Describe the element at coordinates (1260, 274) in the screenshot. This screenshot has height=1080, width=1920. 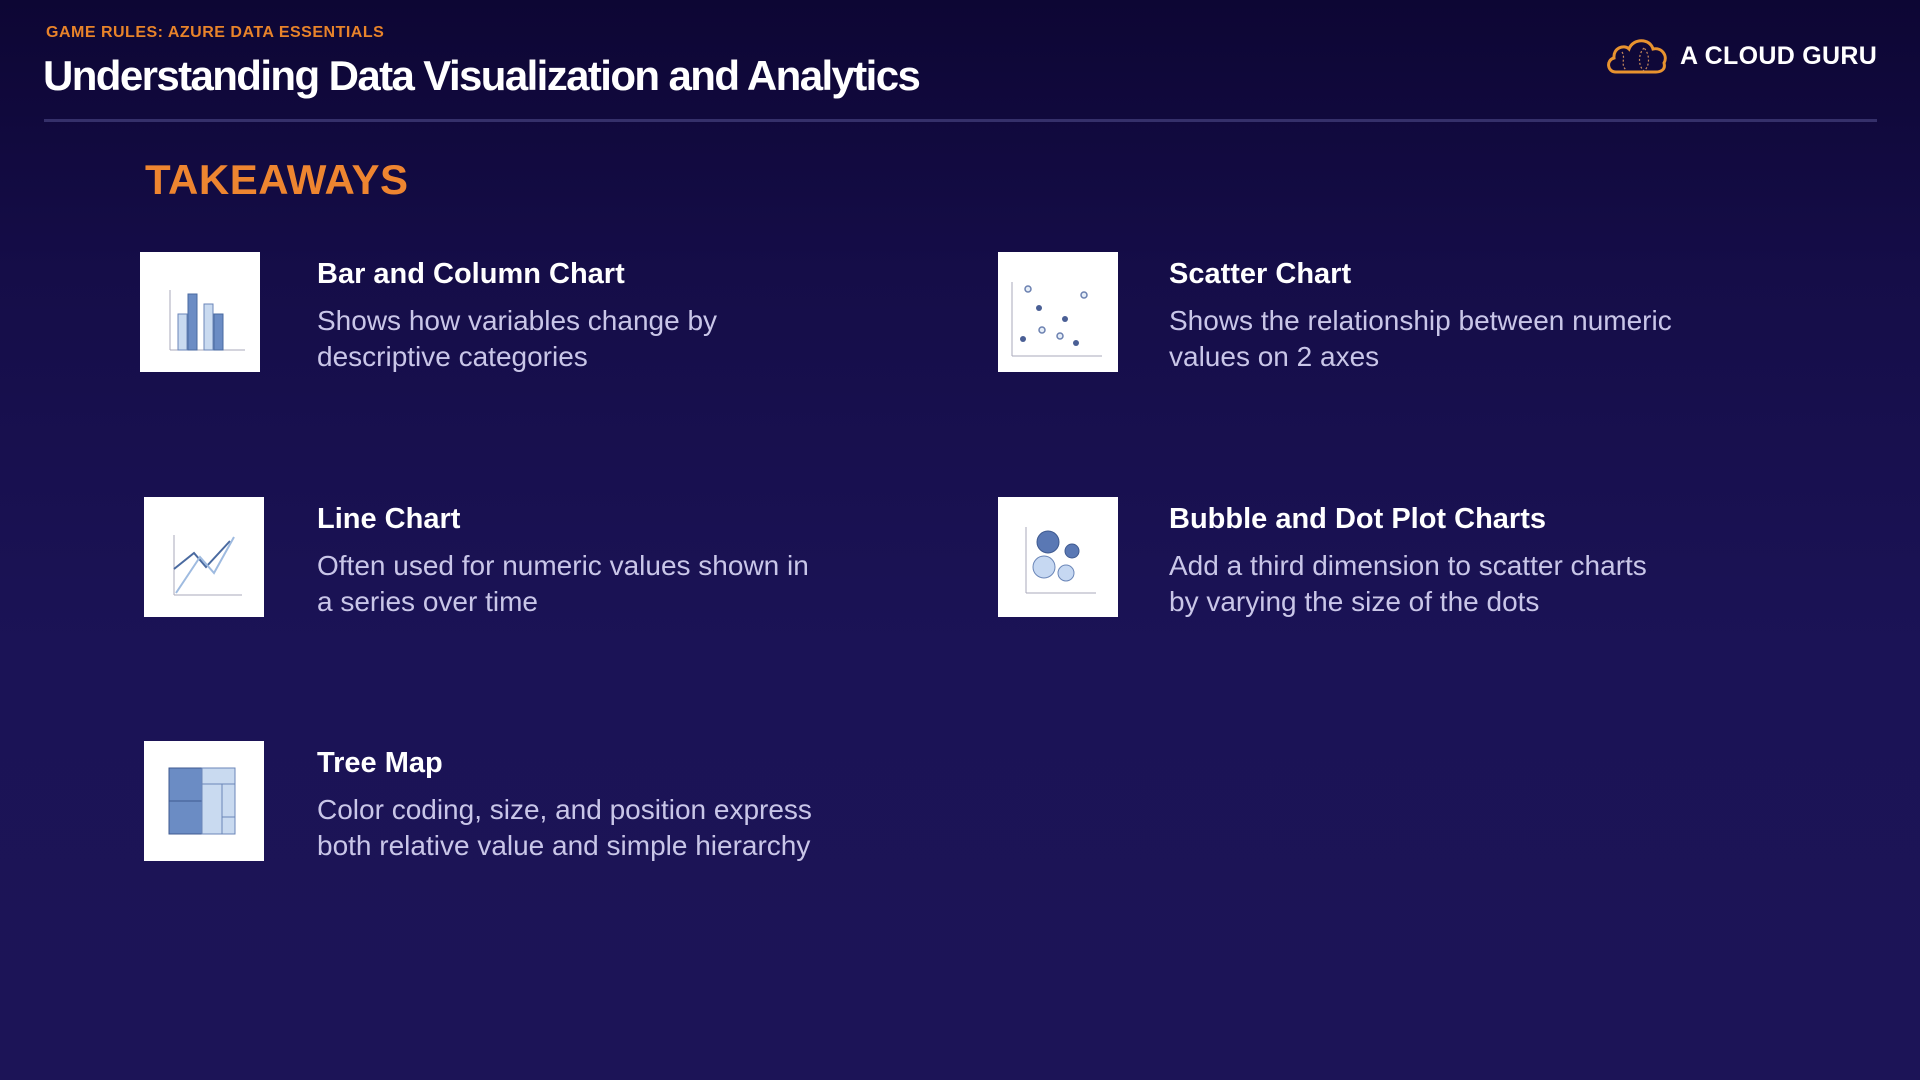
I see `item-title: Scatter Chart` at that location.